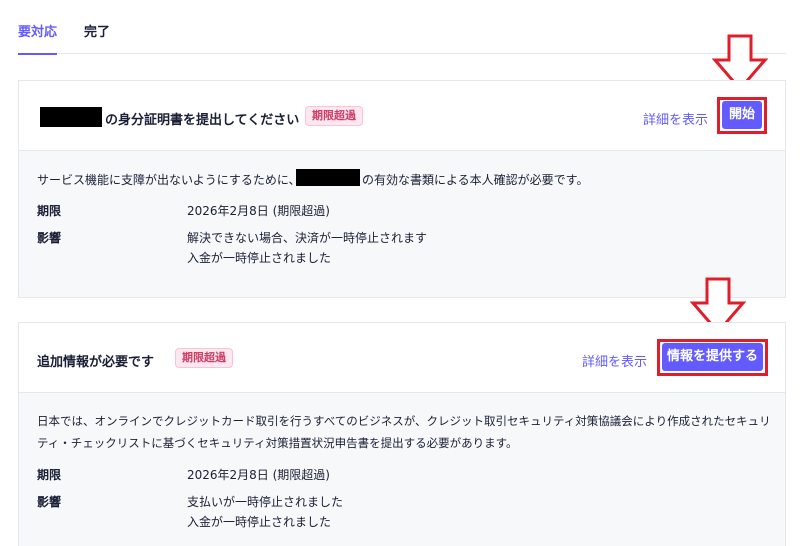 This screenshot has height=546, width=800. What do you see at coordinates (712, 357) in the screenshot?
I see `provide-info-button: 情報を提供する` at bounding box center [712, 357].